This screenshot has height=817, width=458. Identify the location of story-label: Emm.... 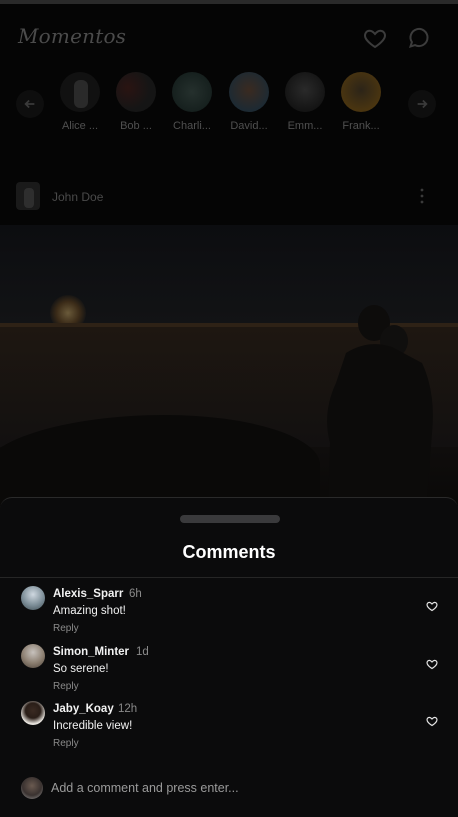
(305, 126).